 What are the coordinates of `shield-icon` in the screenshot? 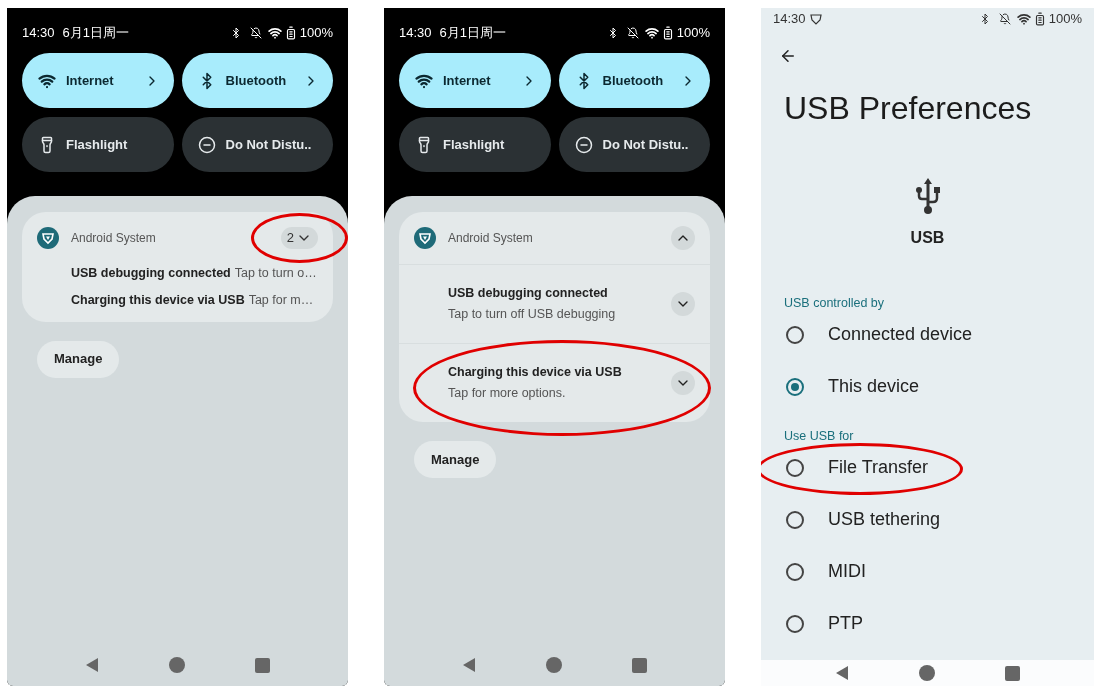 It's located at (815, 19).